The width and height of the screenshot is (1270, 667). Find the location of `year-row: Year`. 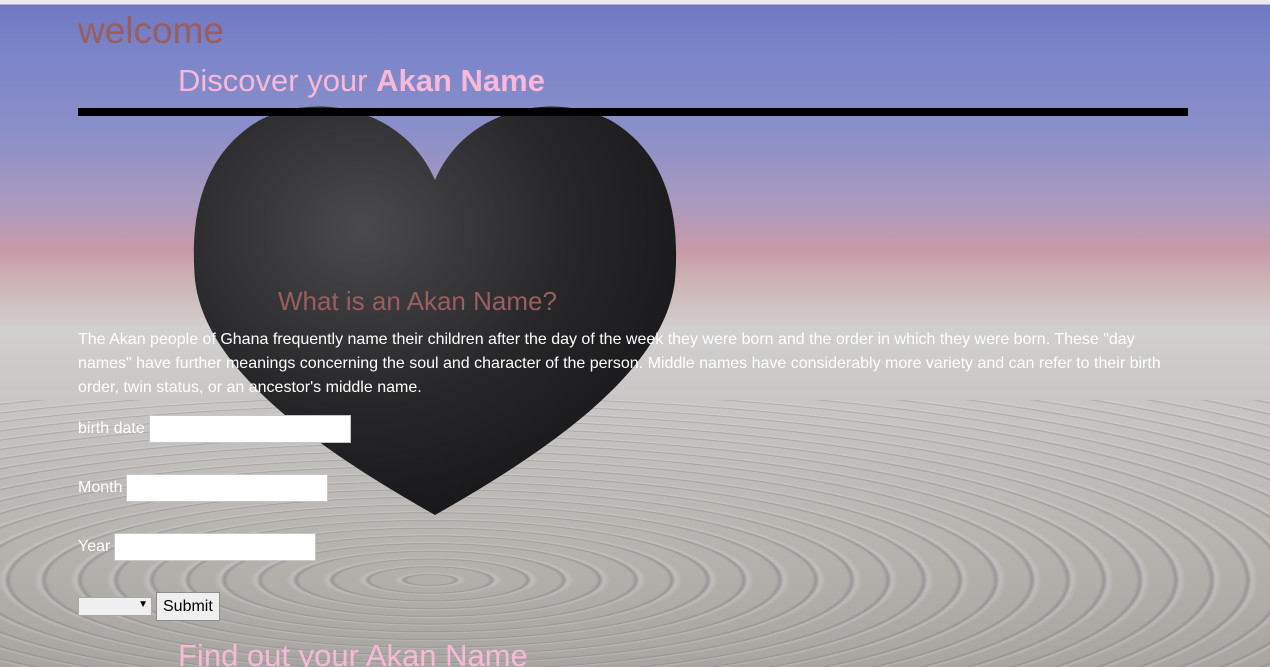

year-row: Year is located at coordinates (197, 547).